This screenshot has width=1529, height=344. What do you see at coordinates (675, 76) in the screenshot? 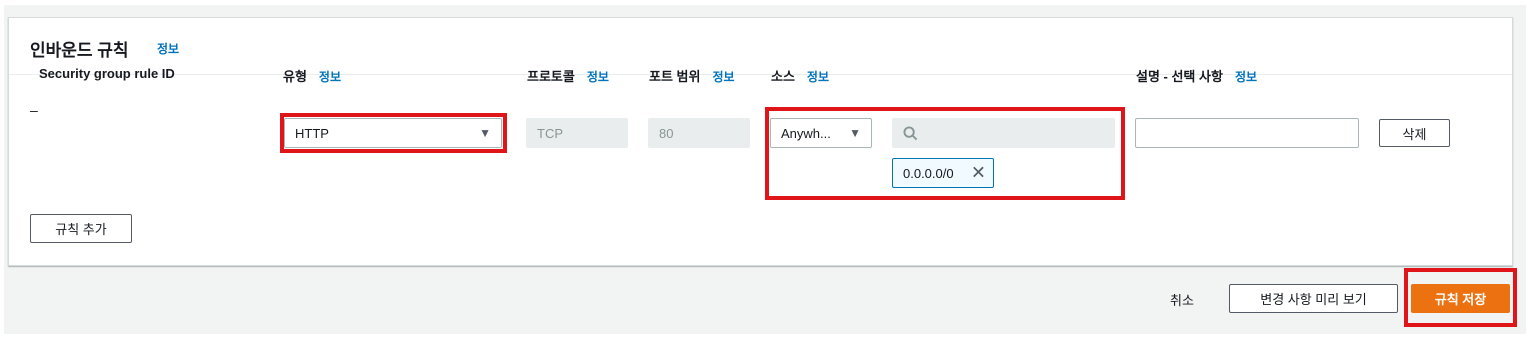
I see `port-range-label-text: 포트 범위` at bounding box center [675, 76].